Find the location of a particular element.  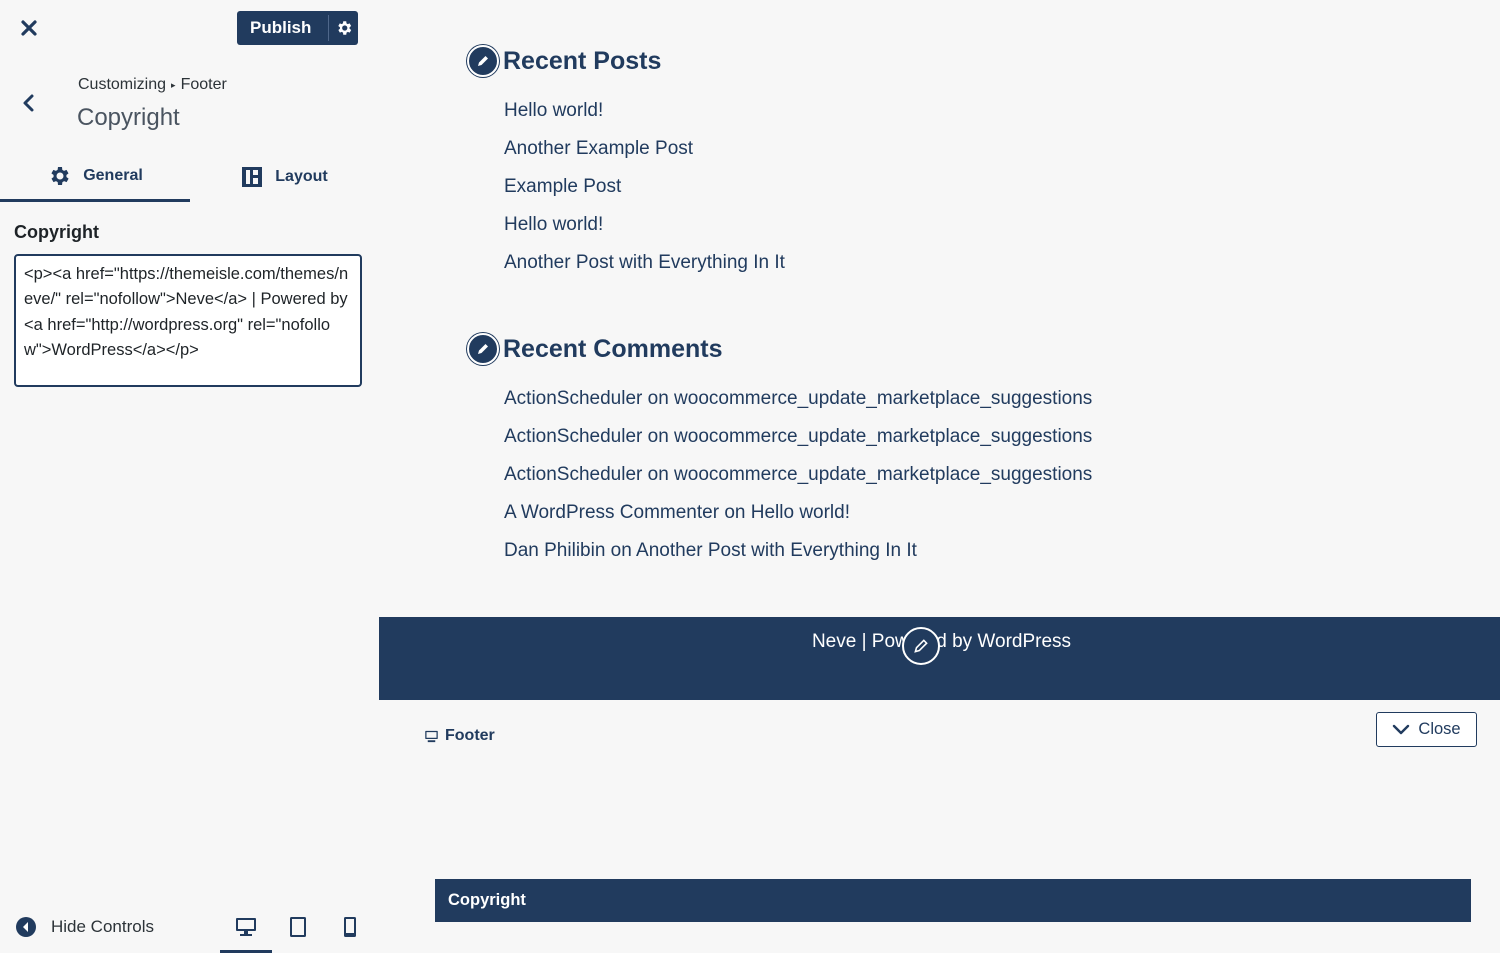

desktop-preview-button is located at coordinates (246, 932).